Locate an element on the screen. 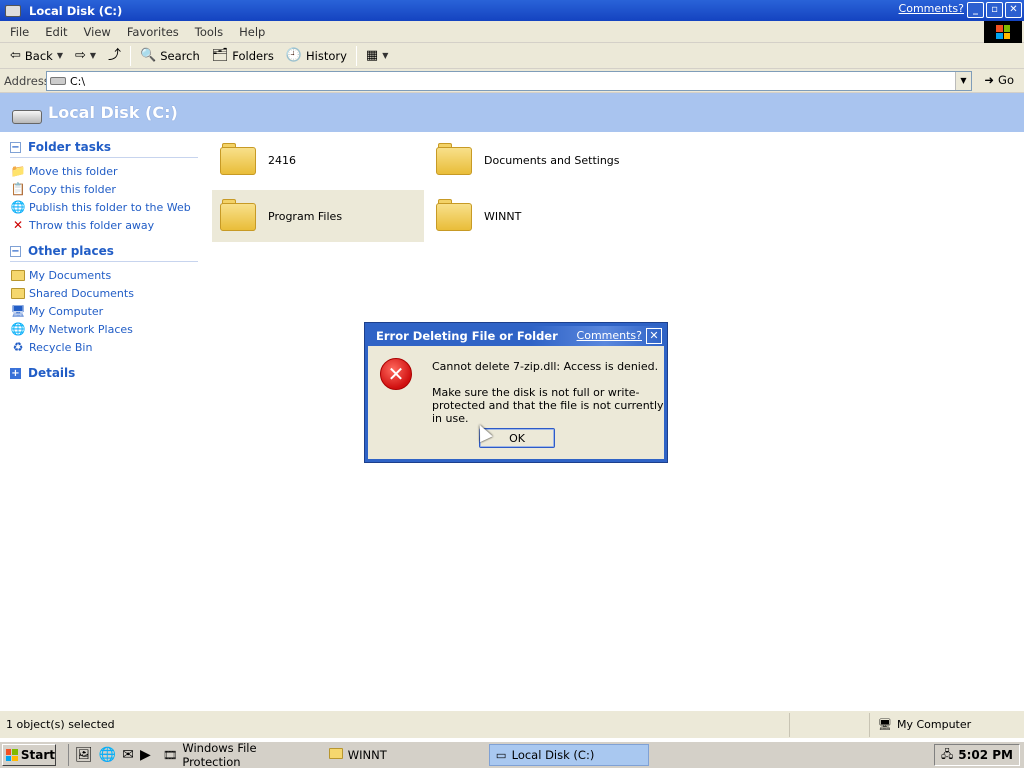 The height and width of the screenshot is (768, 1024). search-button: 🔍 Search is located at coordinates (170, 56).